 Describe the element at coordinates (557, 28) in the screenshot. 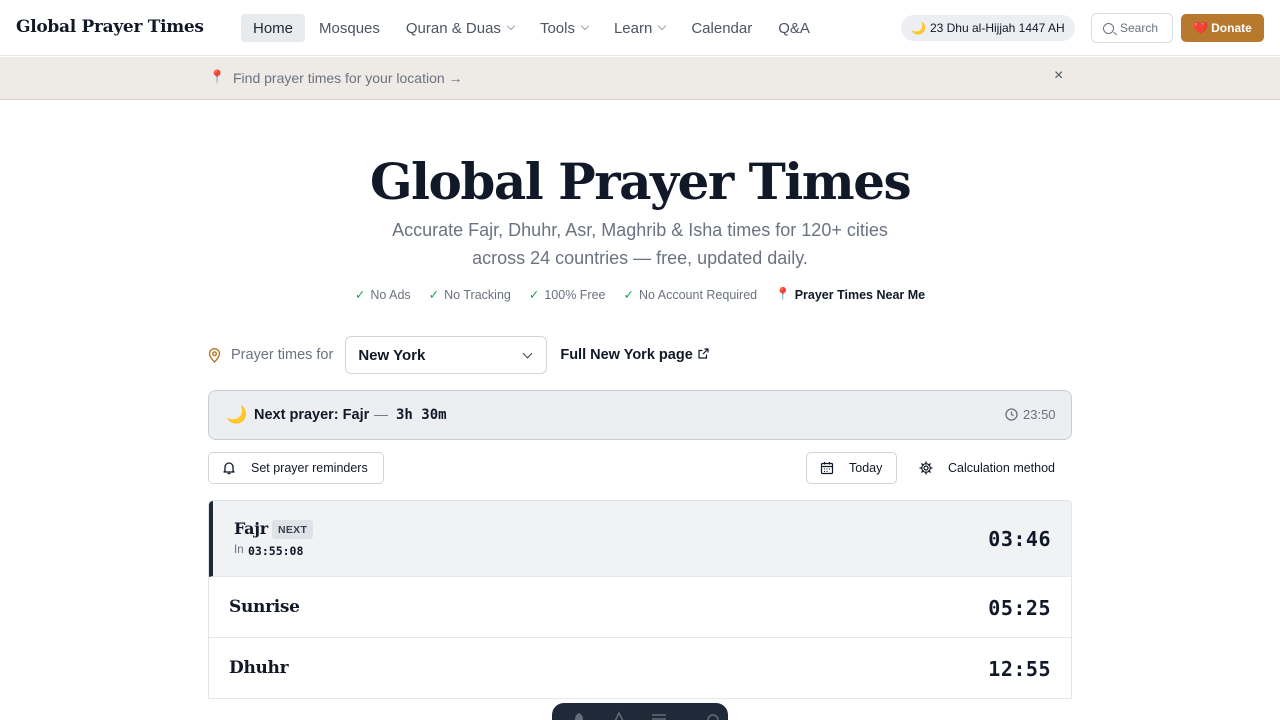

I see `nav-tools-label: Tools` at that location.